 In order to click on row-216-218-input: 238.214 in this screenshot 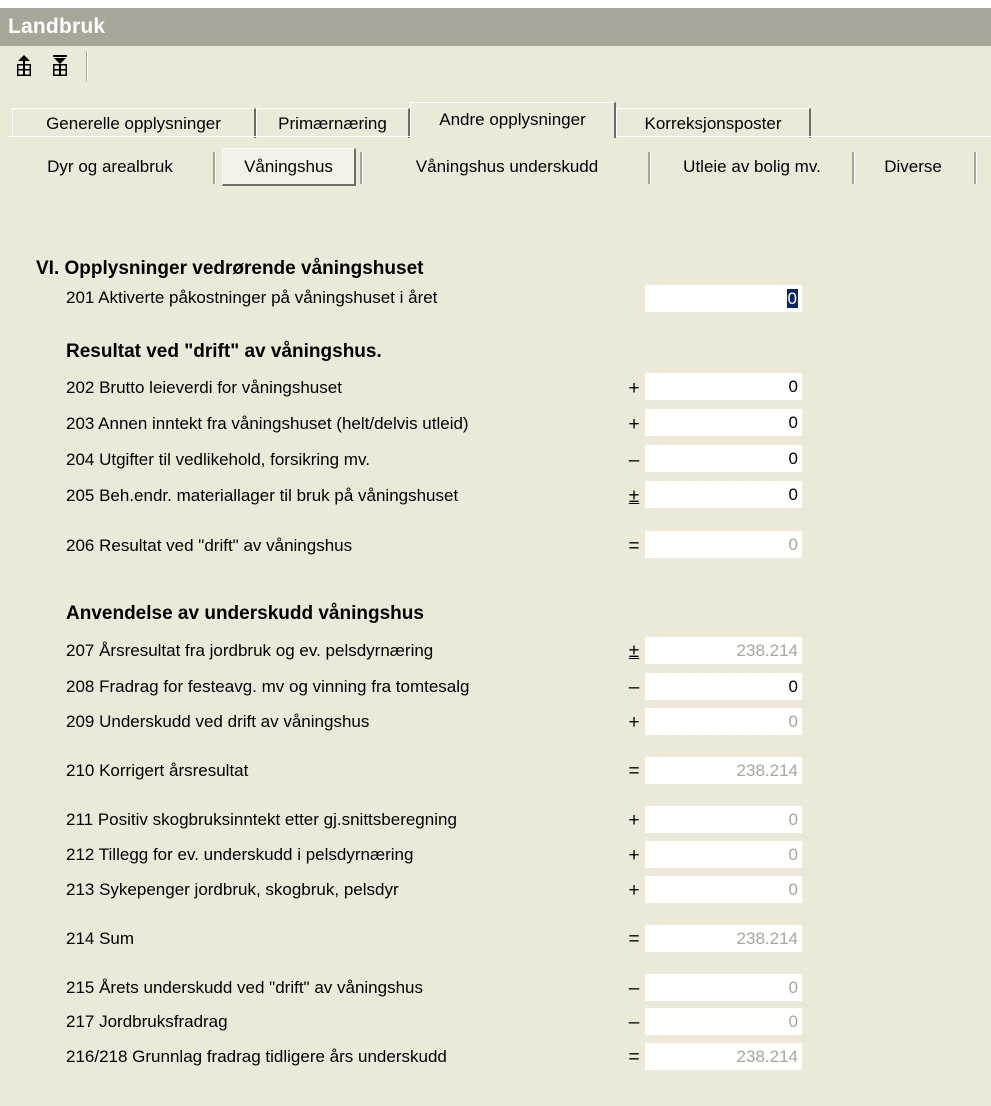, I will do `click(723, 1056)`.